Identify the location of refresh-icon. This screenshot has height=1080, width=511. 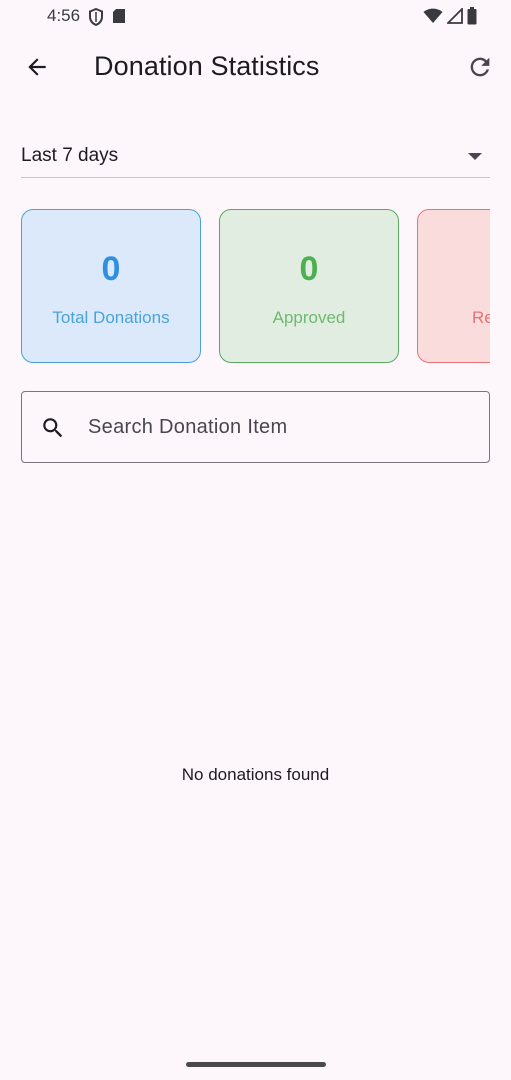
(480, 69).